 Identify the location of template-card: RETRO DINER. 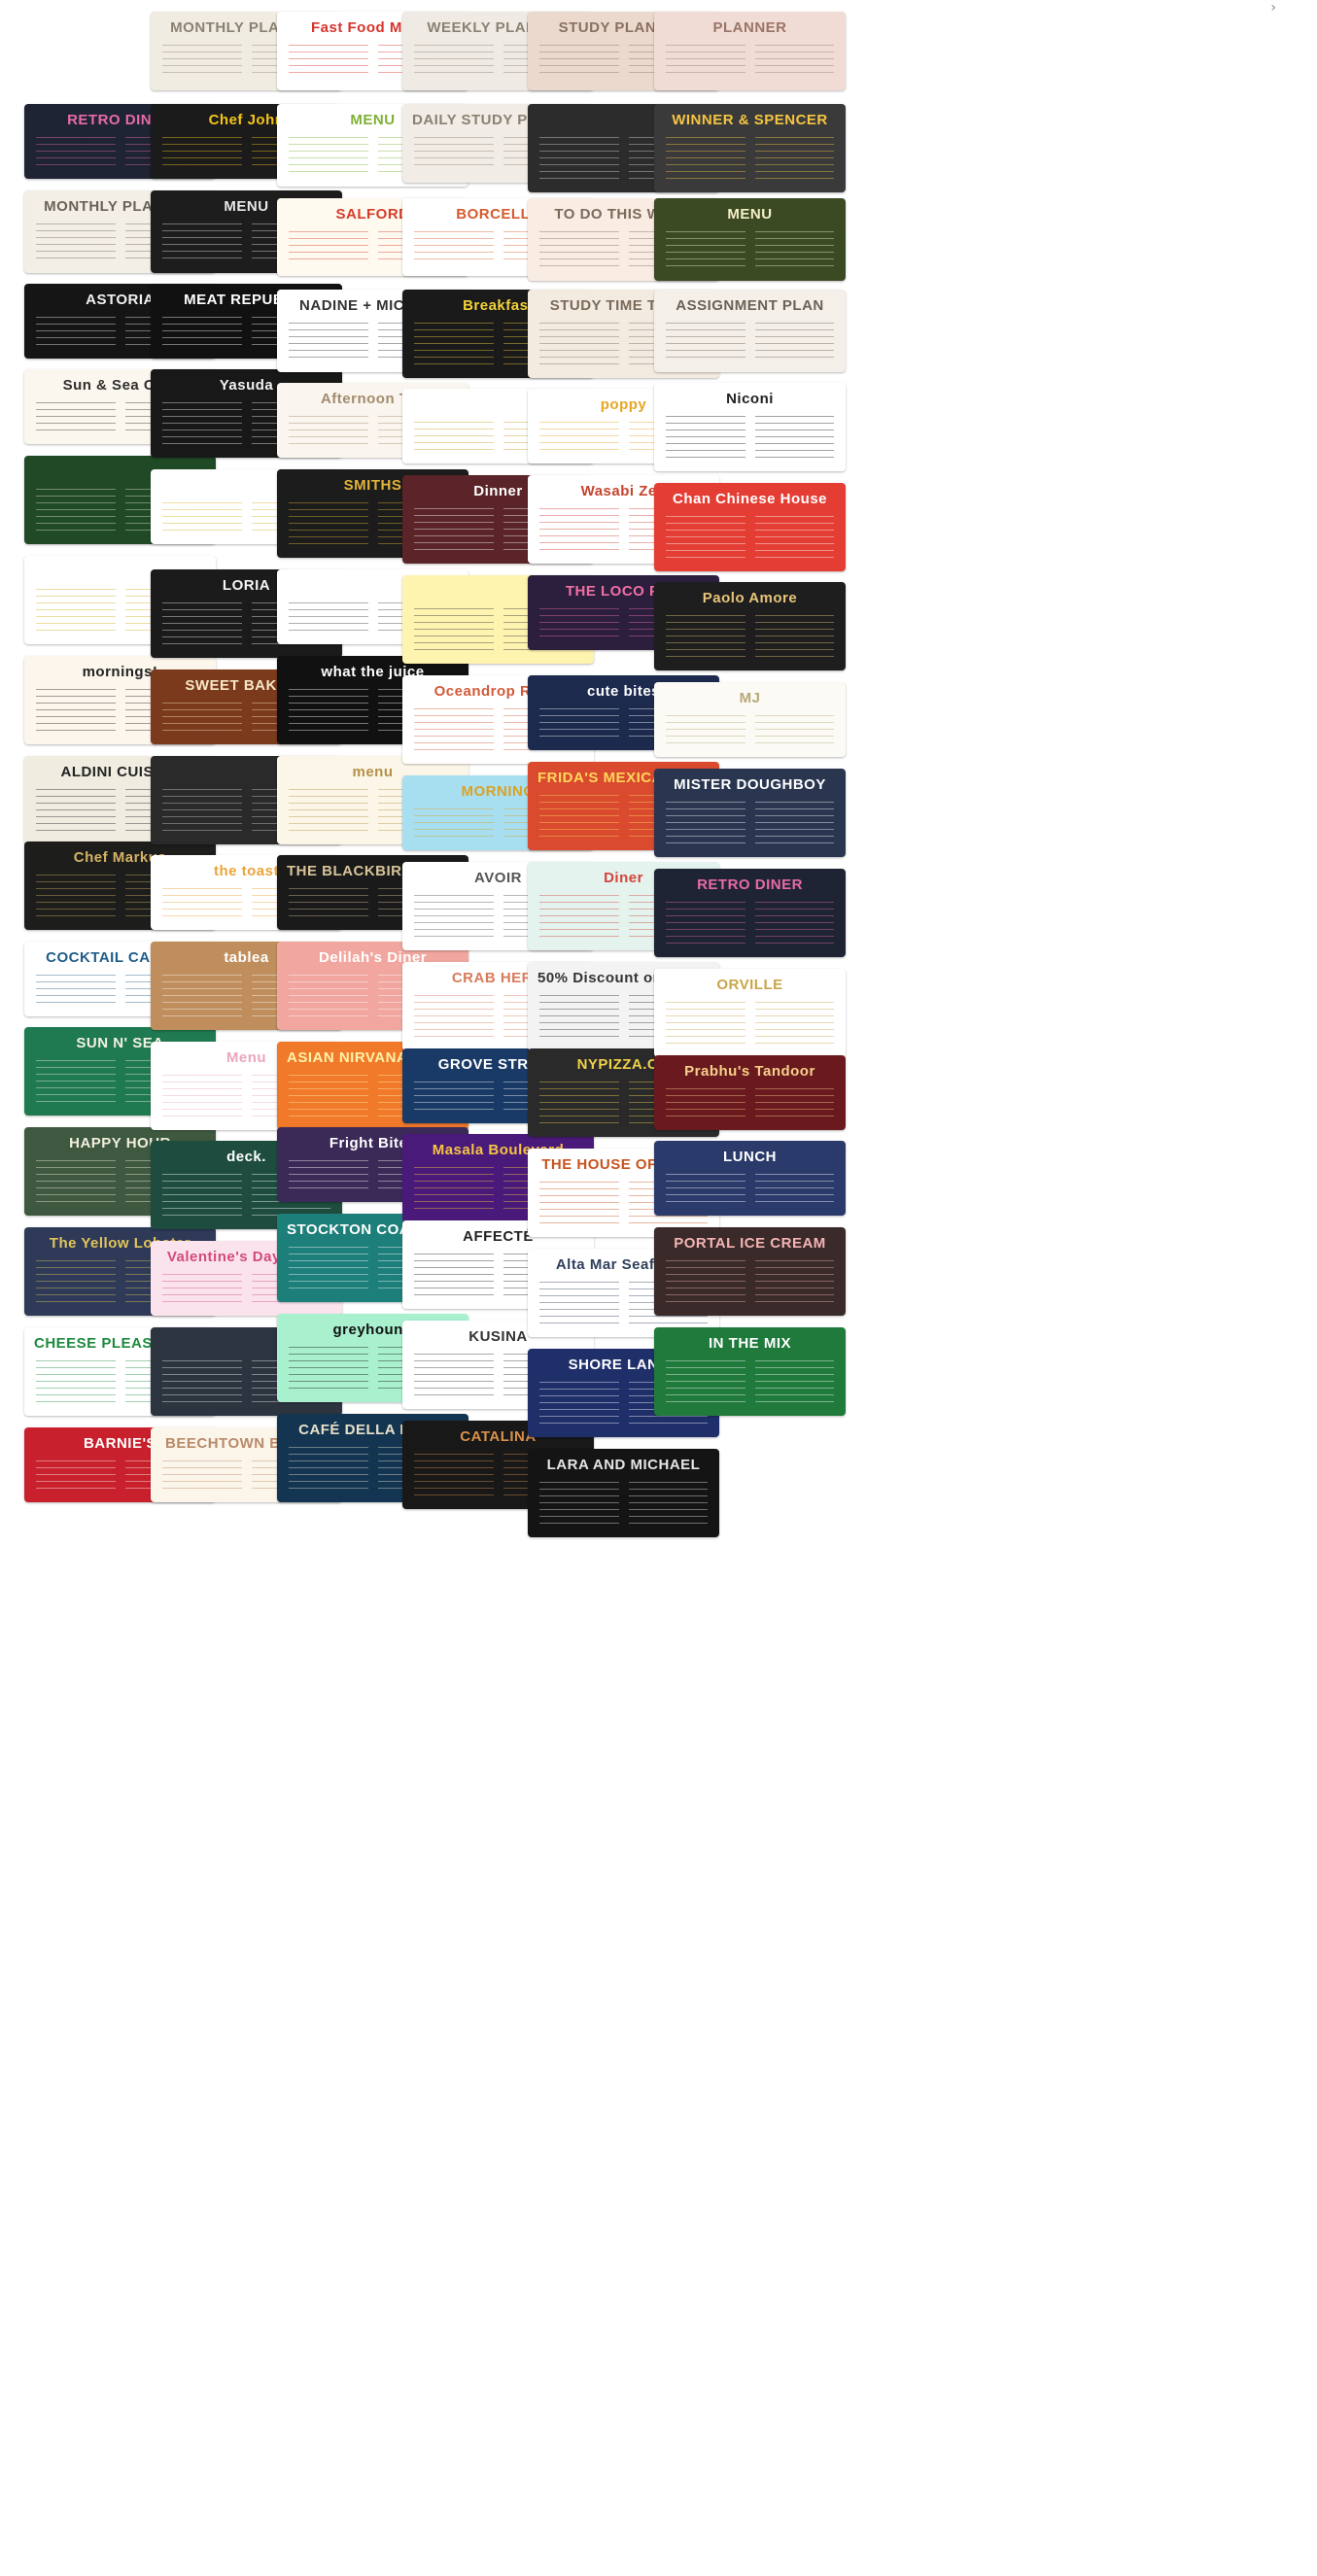
(750, 913).